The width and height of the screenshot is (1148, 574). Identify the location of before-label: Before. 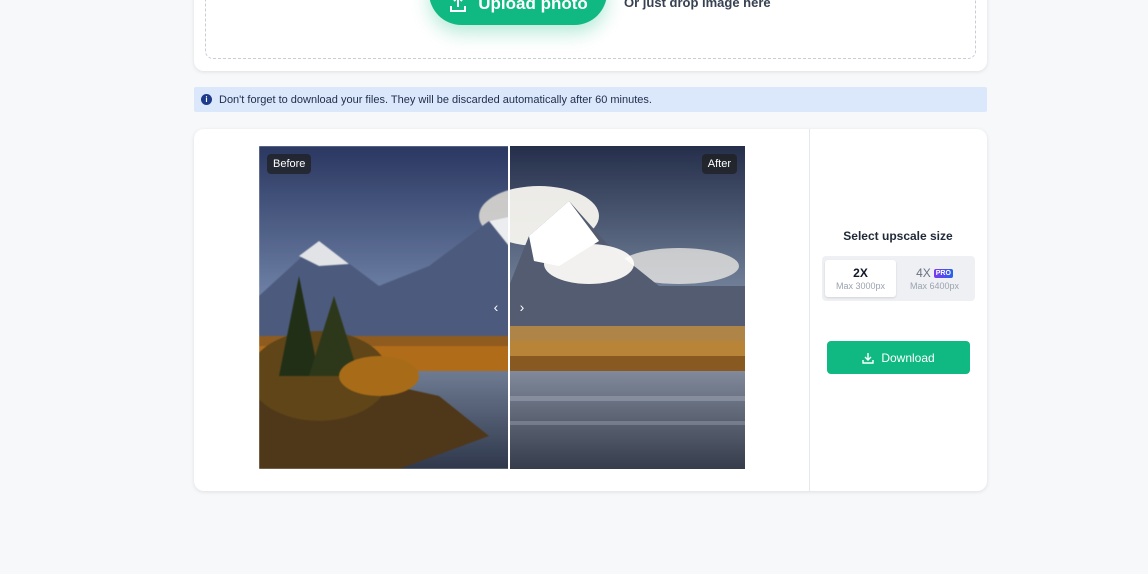
(289, 164).